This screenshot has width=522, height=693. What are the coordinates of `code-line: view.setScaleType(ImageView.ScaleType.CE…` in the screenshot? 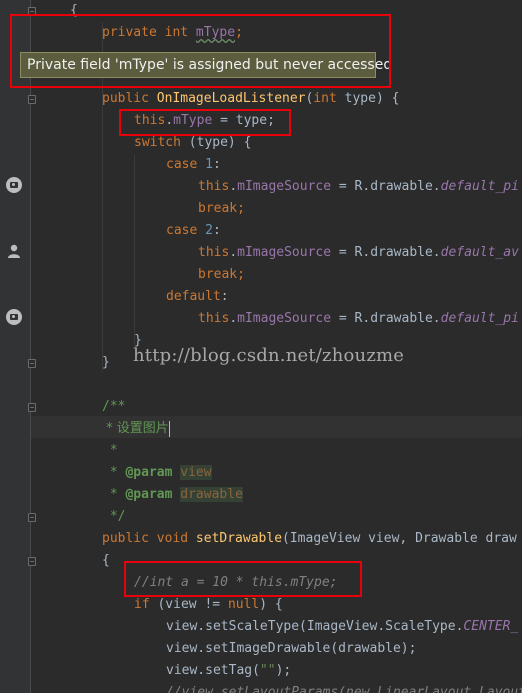 It's located at (342, 627).